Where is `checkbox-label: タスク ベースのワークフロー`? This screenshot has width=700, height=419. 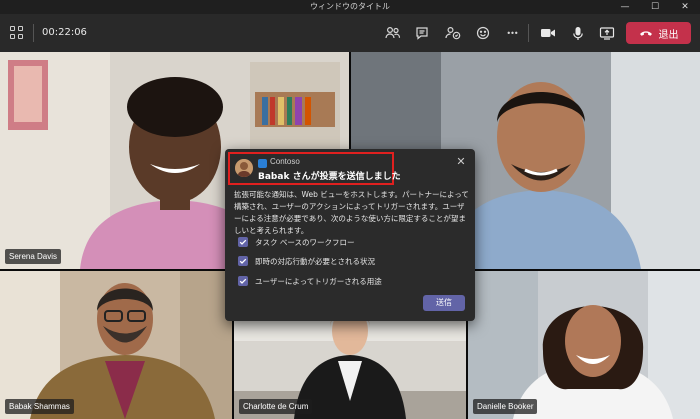
checkbox-label: タスク ベースのワークフロー is located at coordinates (305, 242).